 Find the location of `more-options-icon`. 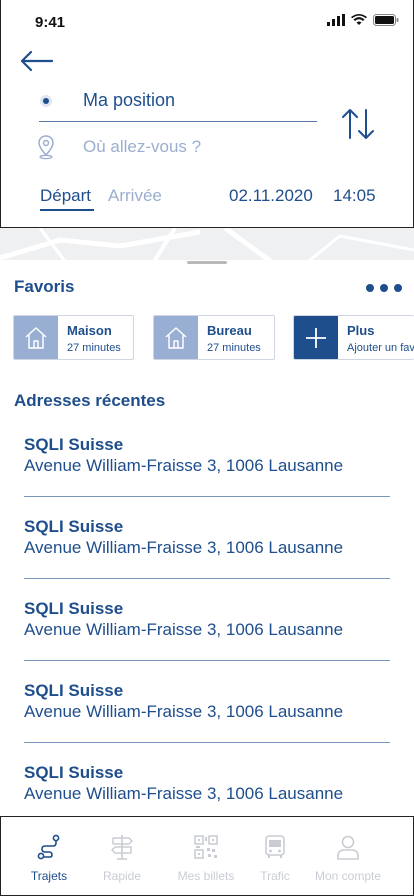

more-options-icon is located at coordinates (384, 288).